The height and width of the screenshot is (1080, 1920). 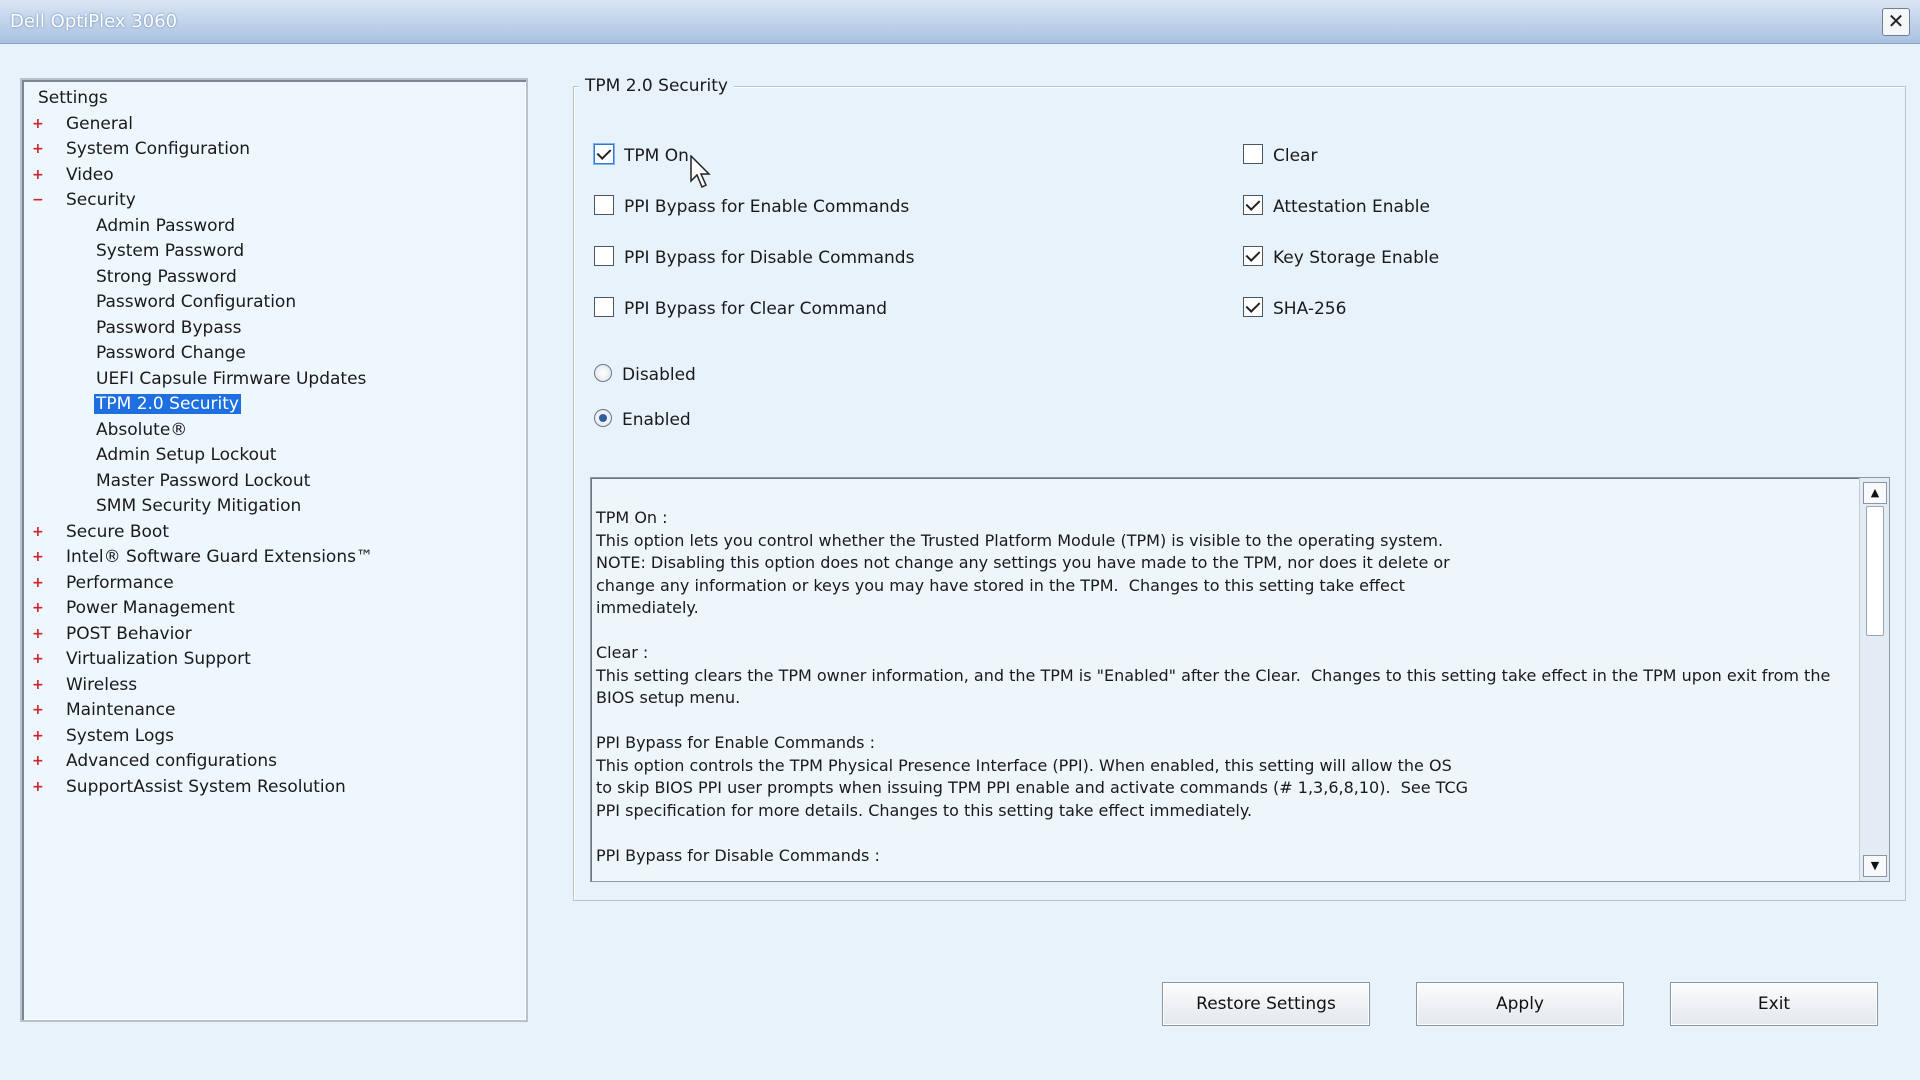 I want to click on tree-item-virtualization-support: + Virtualization Support, so click(x=141, y=659).